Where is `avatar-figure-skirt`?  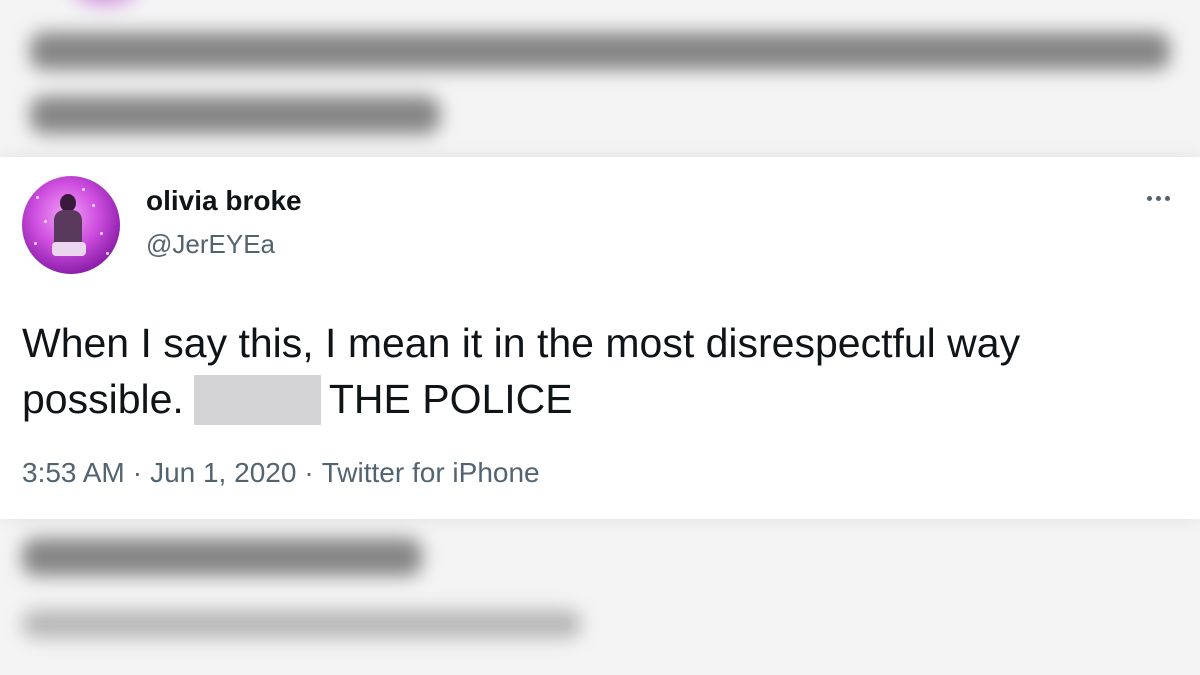 avatar-figure-skirt is located at coordinates (69, 249).